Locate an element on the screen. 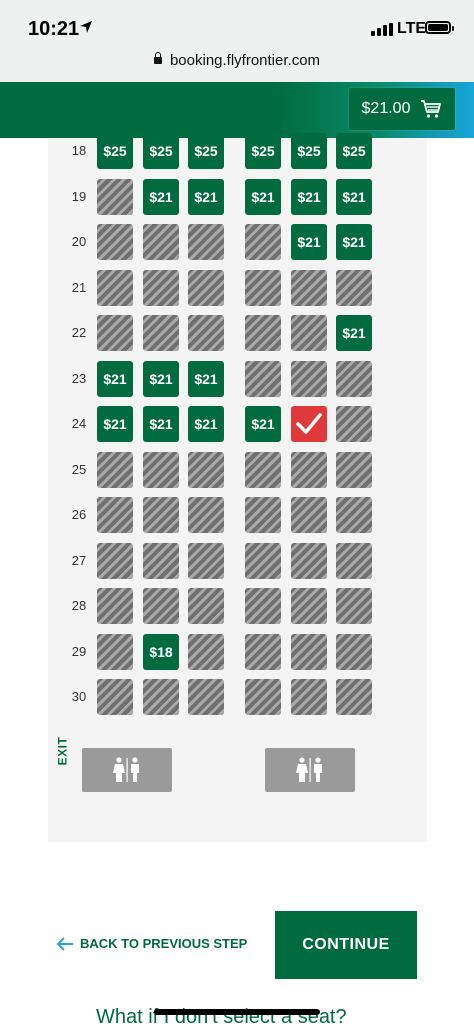 Image resolution: width=474 pixels, height=1029 pixels. seat-unavailable-19A is located at coordinates (115, 197).